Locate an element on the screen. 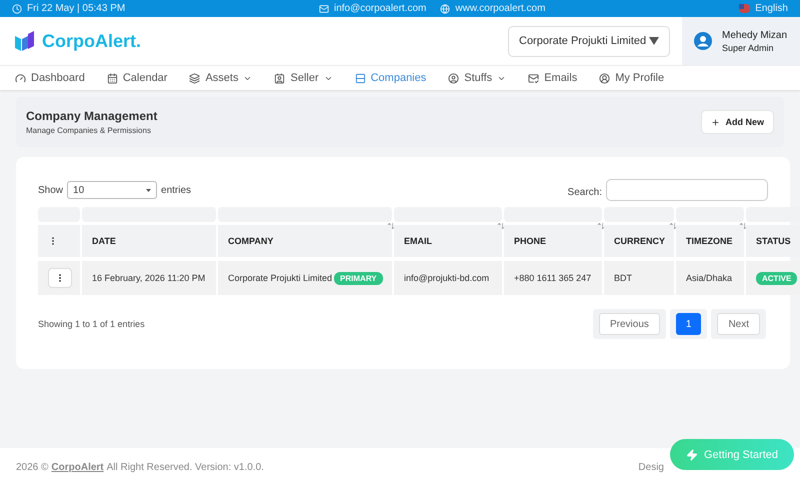 The image size is (800, 486). user-name: Mehedy Mizan is located at coordinates (755, 35).